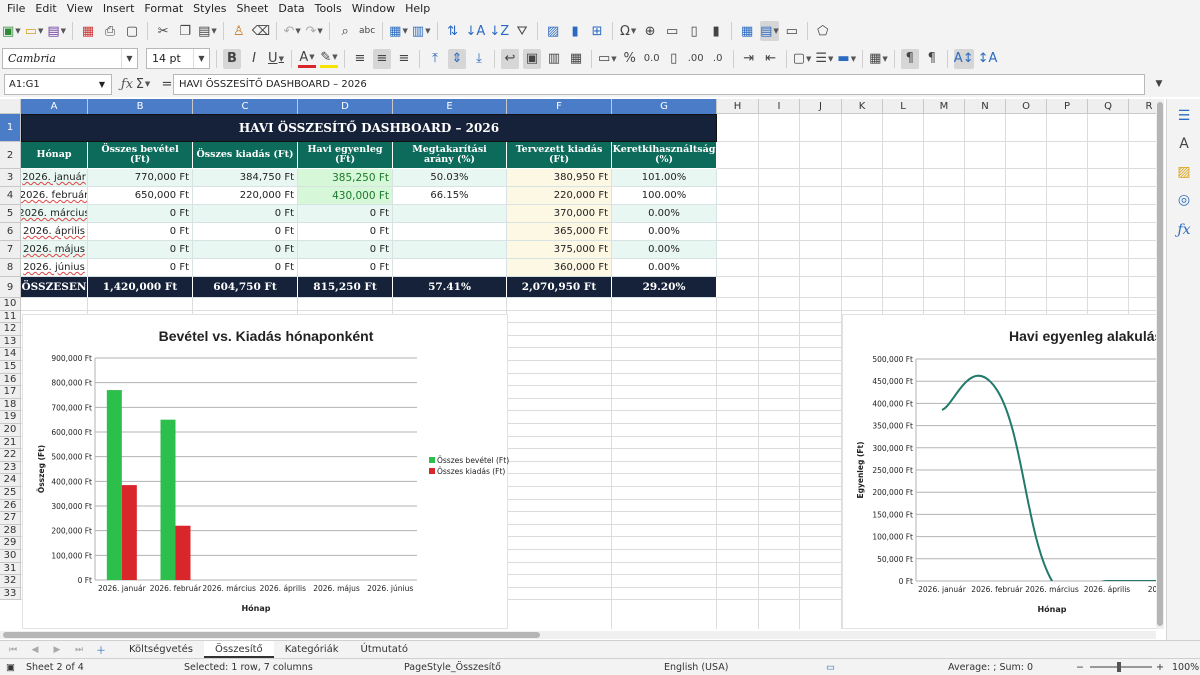 This screenshot has height=675, width=1200. Describe the element at coordinates (985, 106) in the screenshot. I see `column-header-N: N` at that location.